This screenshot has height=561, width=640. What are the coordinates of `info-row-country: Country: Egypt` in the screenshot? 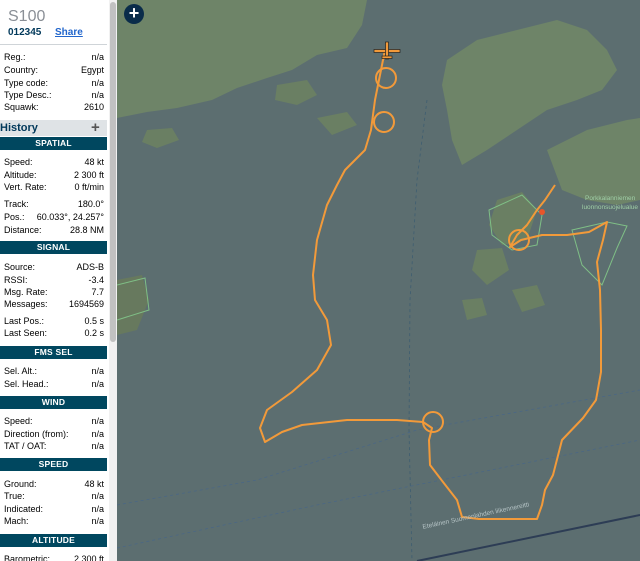 It's located at (54, 70).